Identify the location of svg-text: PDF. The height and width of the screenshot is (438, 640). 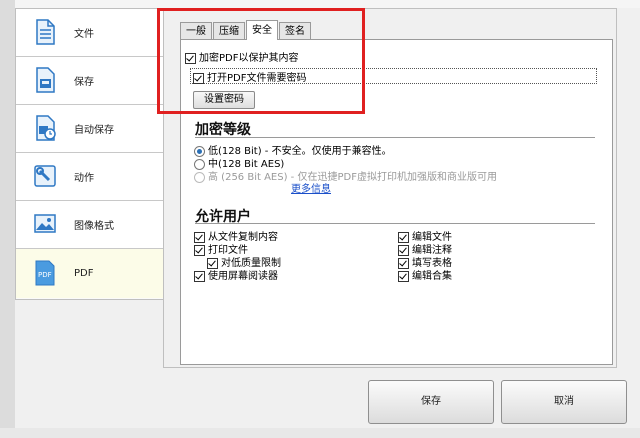
(45, 275).